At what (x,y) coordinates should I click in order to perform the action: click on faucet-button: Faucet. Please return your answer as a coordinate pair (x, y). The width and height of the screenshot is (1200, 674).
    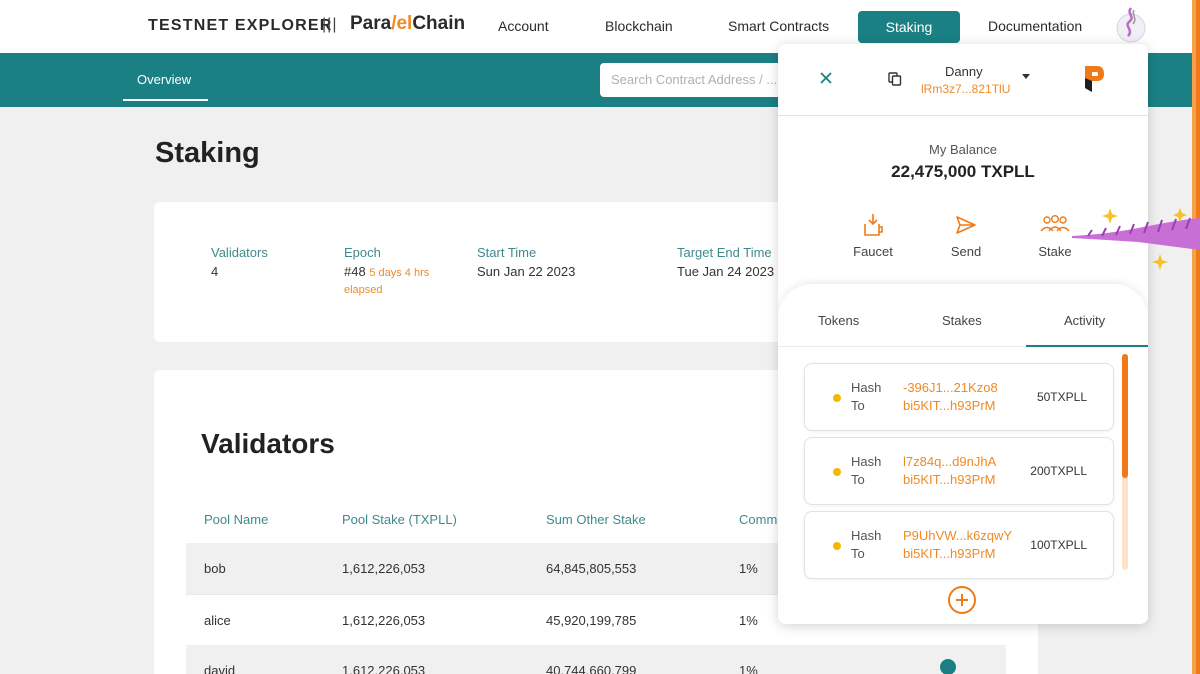
    Looking at the image, I should click on (873, 235).